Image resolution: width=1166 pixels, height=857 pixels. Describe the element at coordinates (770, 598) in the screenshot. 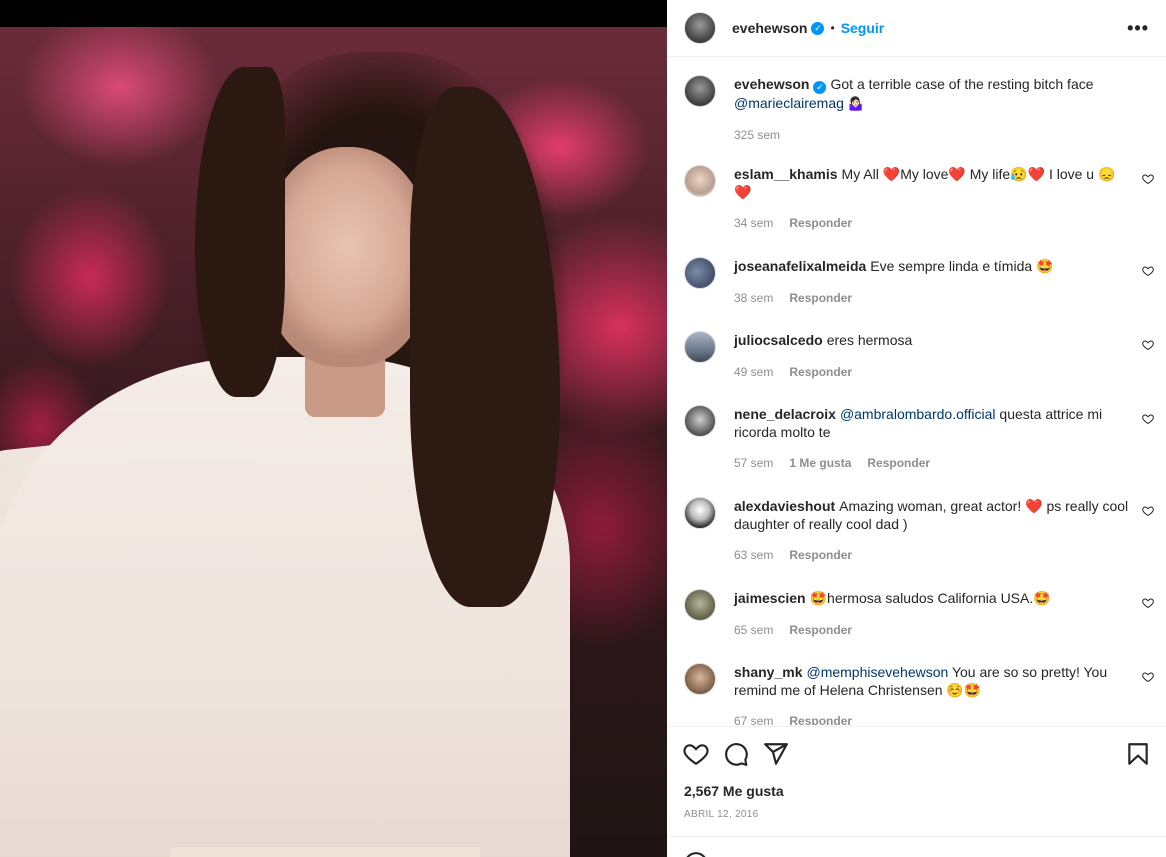

I see `comment-username: jaimescien` at that location.